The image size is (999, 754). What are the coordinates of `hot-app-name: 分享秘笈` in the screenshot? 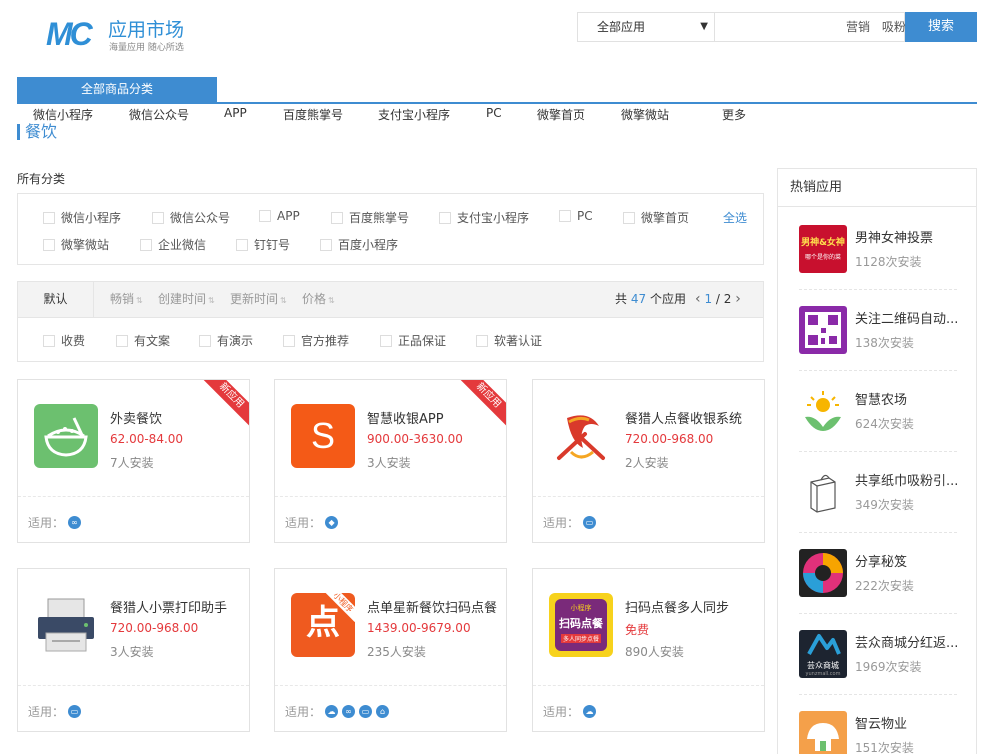 It's located at (881, 560).